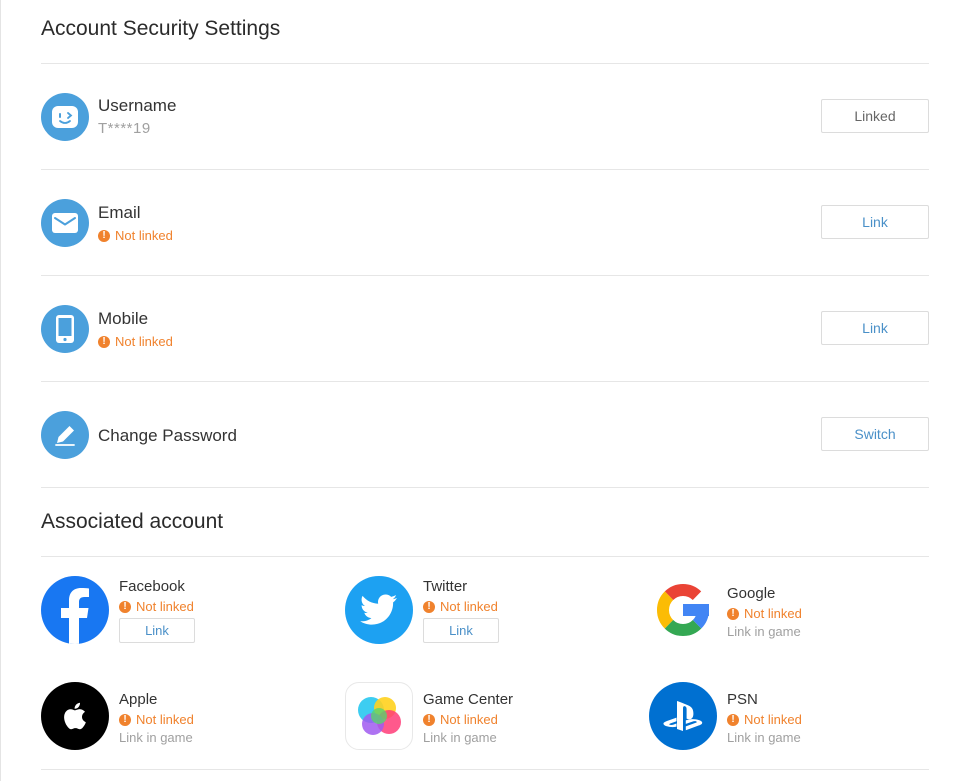  I want to click on playstation-icon, so click(683, 716).